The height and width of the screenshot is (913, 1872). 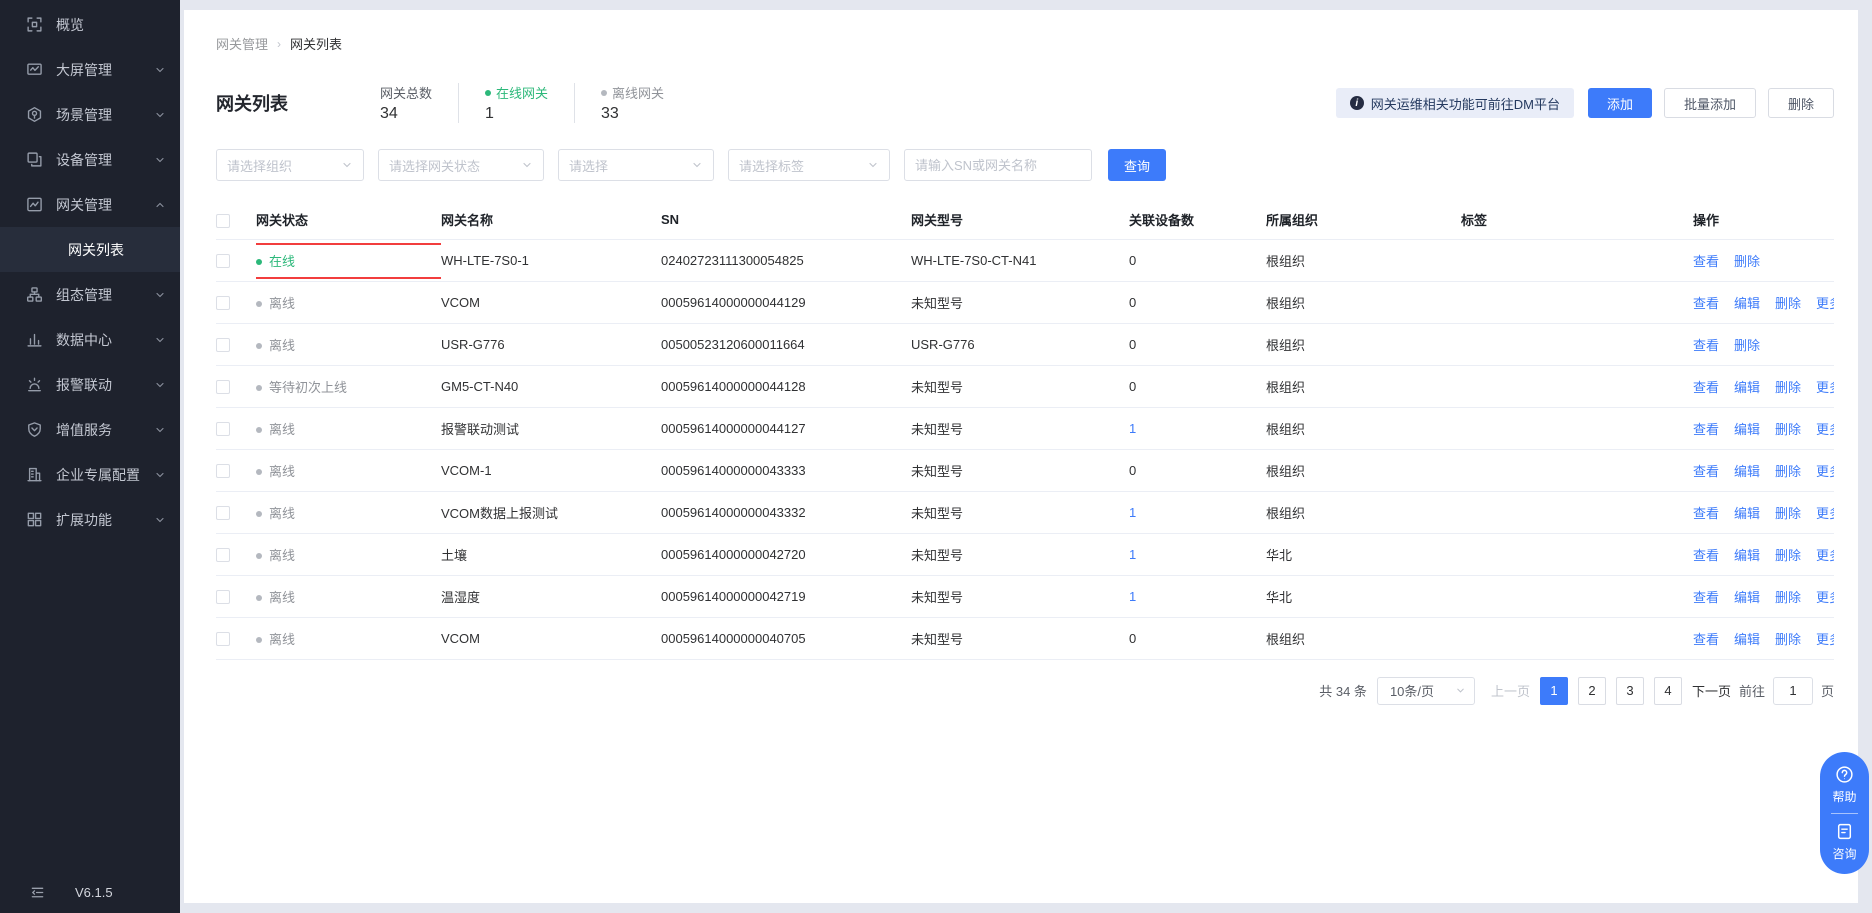 What do you see at coordinates (551, 220) in the screenshot?
I see `column-header: 网关名称` at bounding box center [551, 220].